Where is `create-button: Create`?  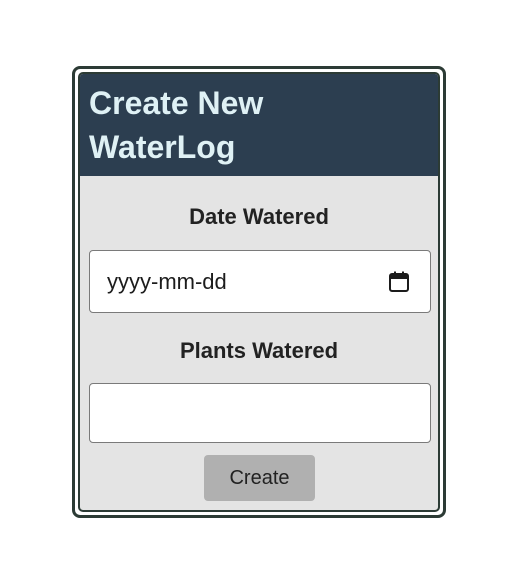 create-button: Create is located at coordinates (259, 478).